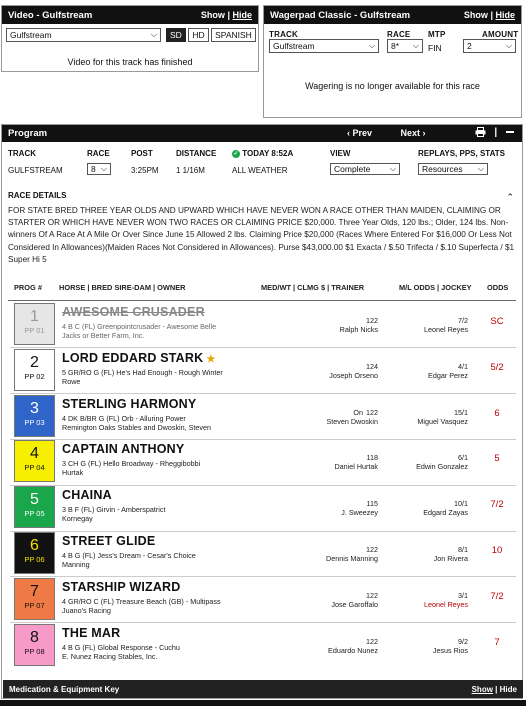  What do you see at coordinates (34, 644) in the screenshot?
I see `post-position-box: 8 PP 08` at bounding box center [34, 644].